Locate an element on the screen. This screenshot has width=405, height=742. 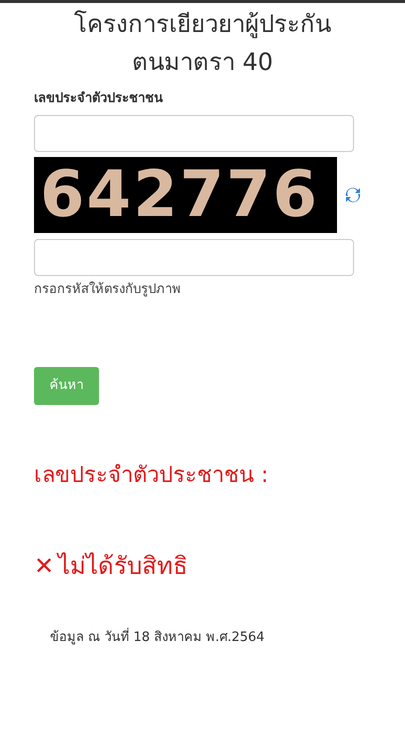
result-text: ไม่ได้รับสิทธิ is located at coordinates (123, 566).